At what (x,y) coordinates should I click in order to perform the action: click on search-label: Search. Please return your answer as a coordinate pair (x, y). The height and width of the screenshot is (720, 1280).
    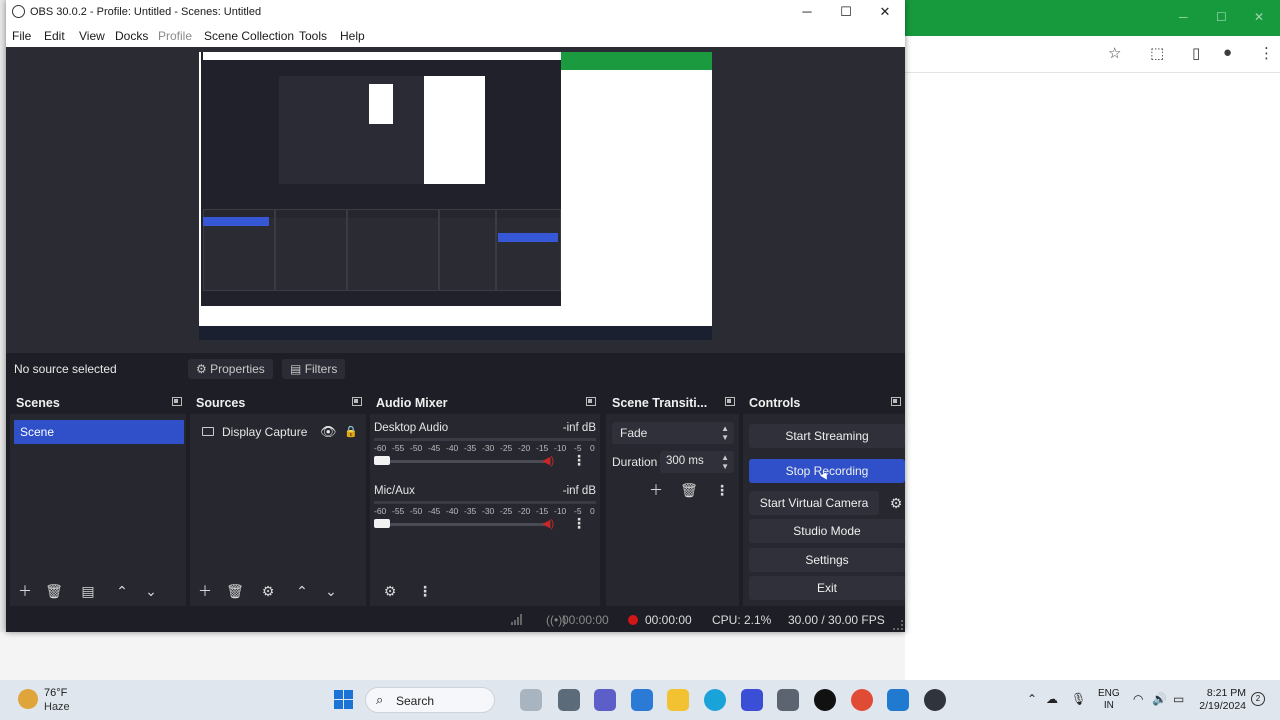
    Looking at the image, I should click on (415, 701).